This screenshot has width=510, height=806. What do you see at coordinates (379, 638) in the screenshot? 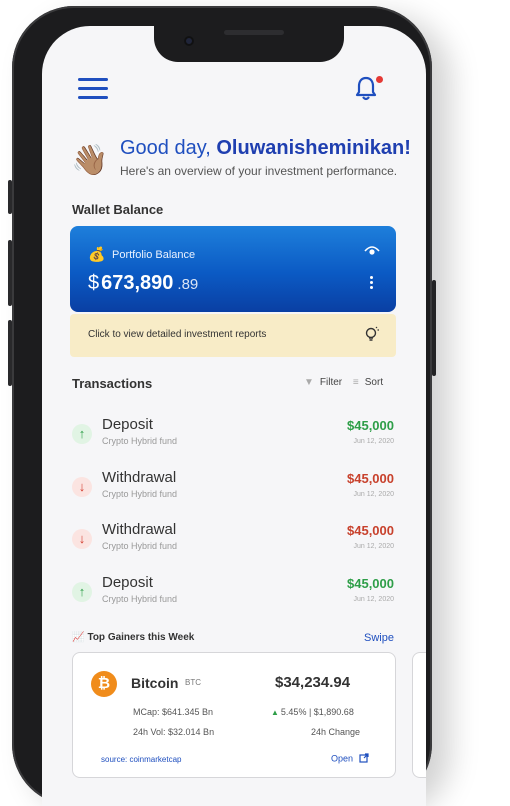
I see `swipe-link: Swipe` at bounding box center [379, 638].